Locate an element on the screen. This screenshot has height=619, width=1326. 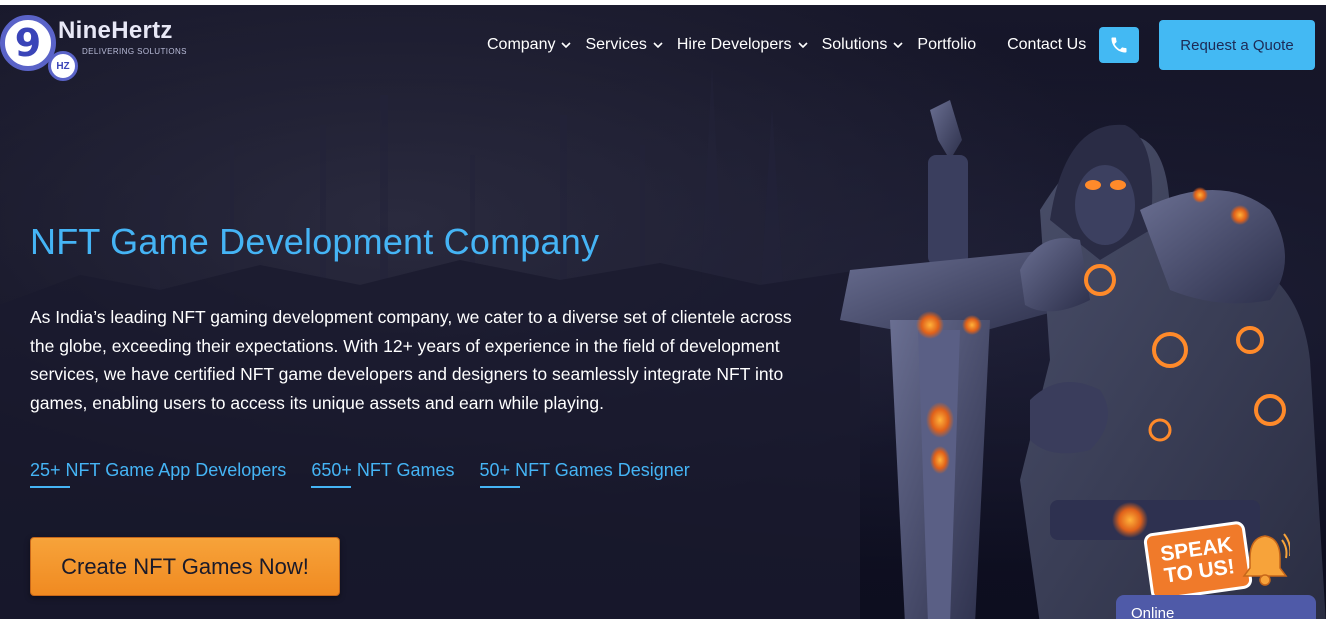
nav-label: Contact Us is located at coordinates (1047, 44).